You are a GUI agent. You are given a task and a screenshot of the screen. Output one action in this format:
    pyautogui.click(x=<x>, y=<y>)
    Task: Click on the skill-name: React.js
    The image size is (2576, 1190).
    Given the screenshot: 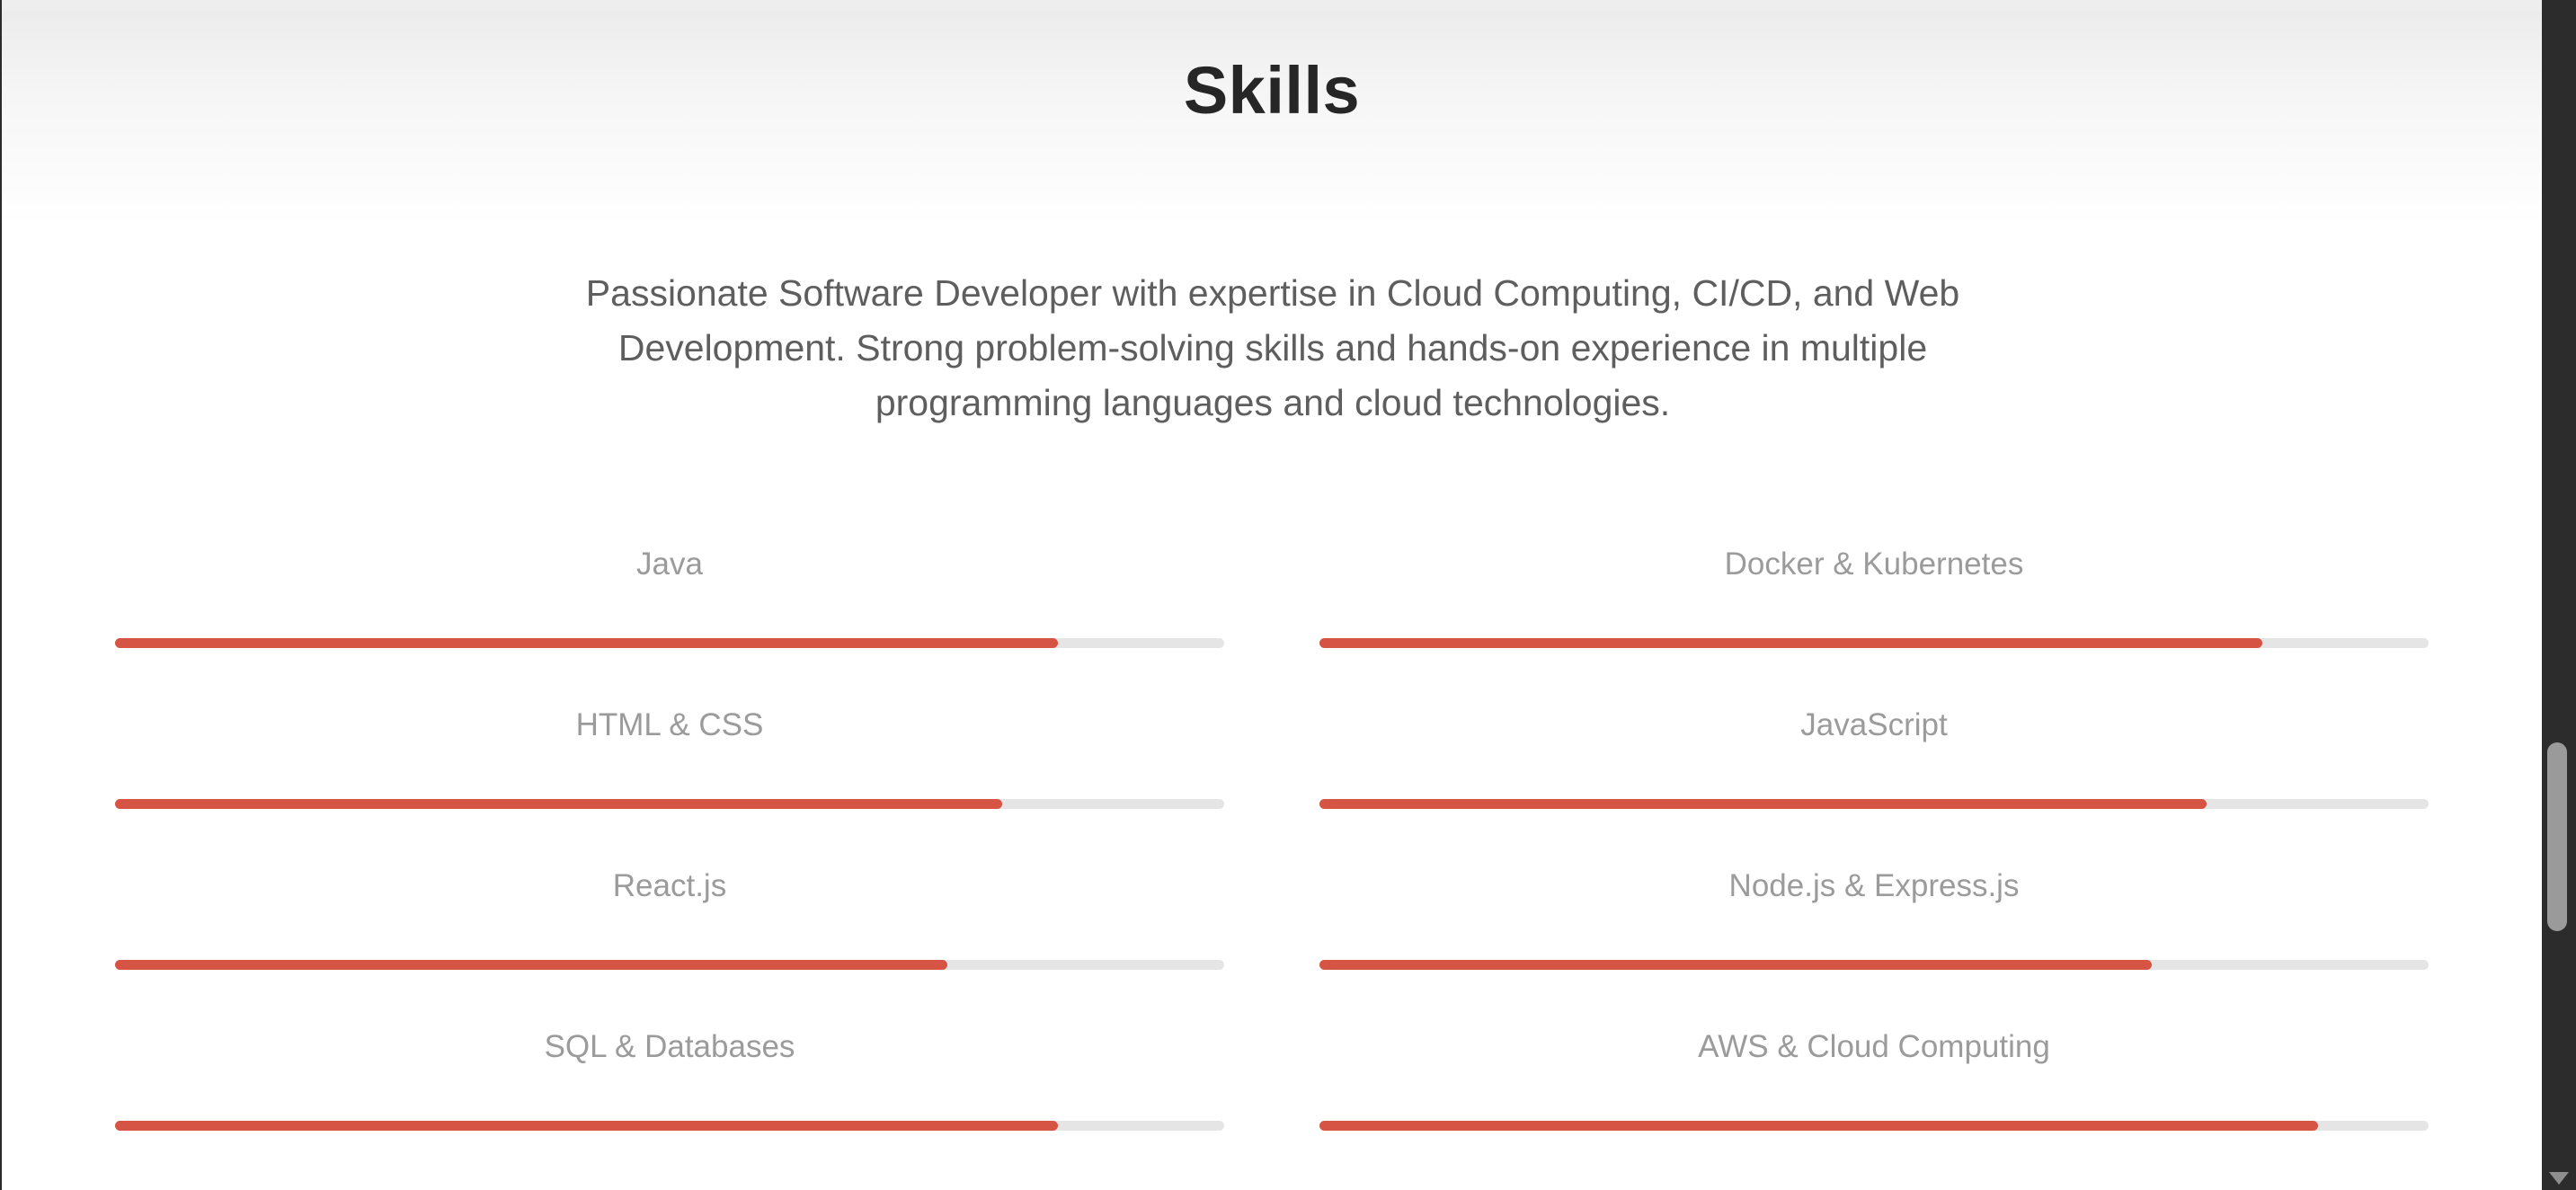 What is the action you would take?
    pyautogui.click(x=669, y=885)
    